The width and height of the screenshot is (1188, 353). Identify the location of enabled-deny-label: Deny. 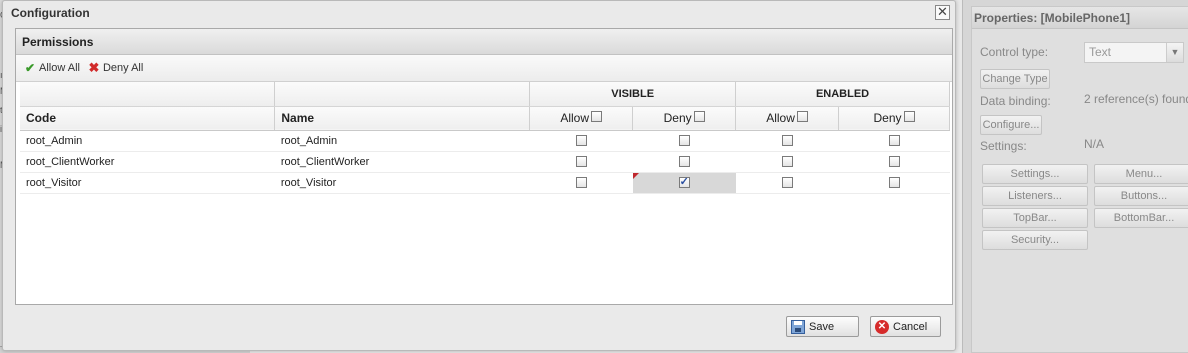
(887, 118).